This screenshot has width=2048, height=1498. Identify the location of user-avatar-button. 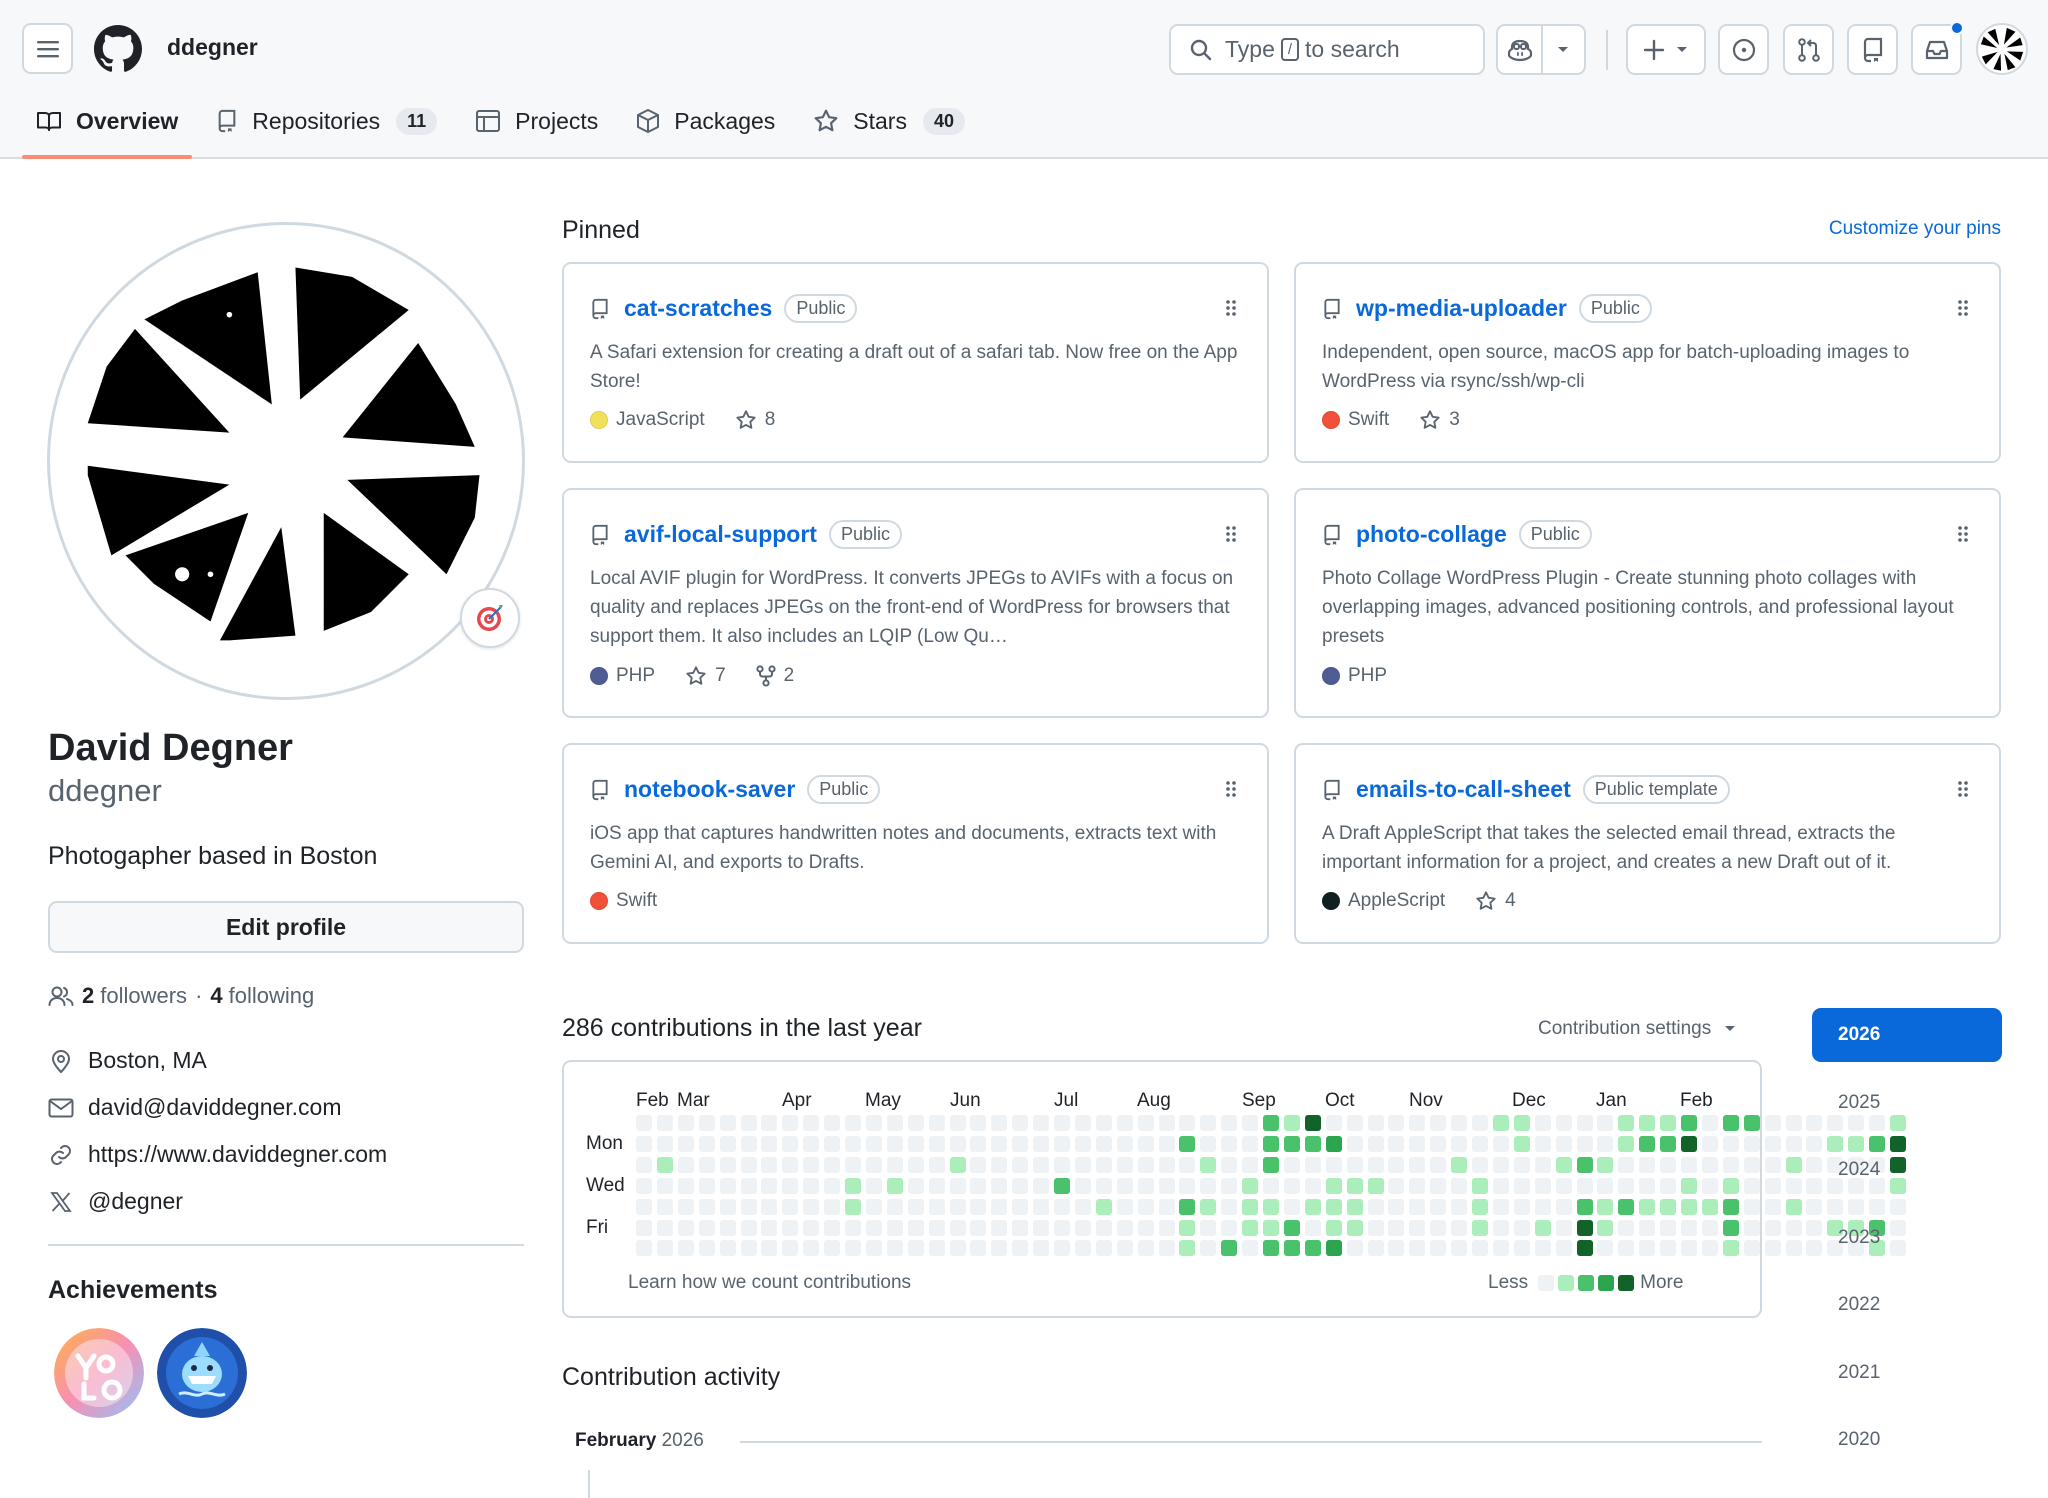
(2002, 49).